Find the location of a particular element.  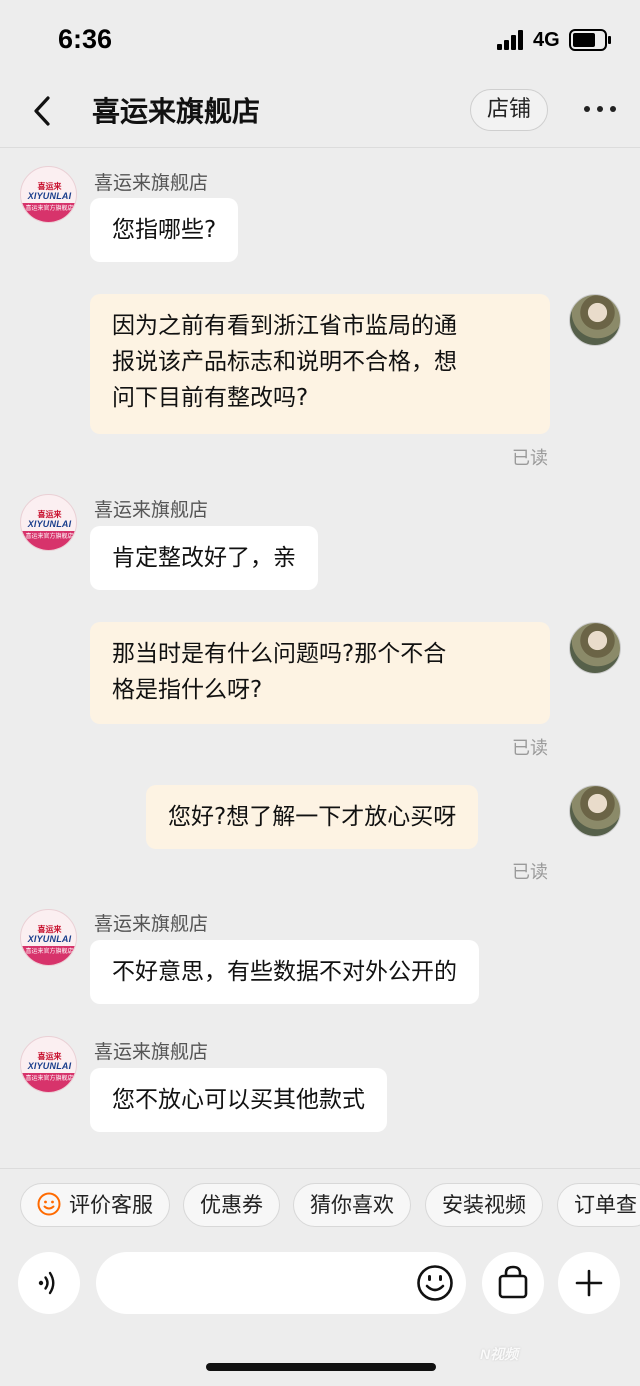

battery-icon is located at coordinates (590, 40).